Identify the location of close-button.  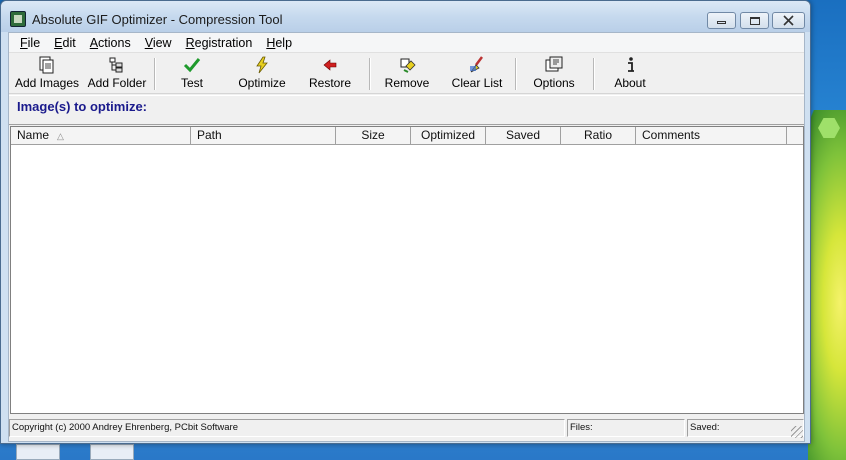
(788, 20).